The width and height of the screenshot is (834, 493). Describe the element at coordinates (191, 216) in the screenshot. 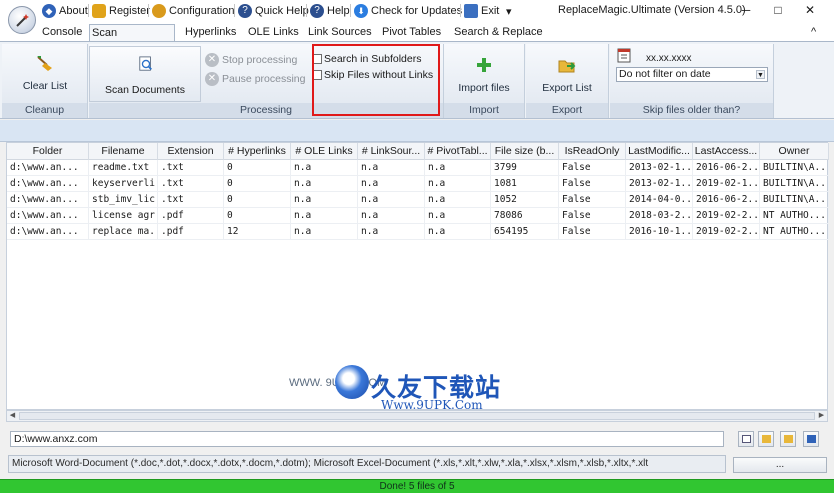

I see `table-cell: .pdf` at that location.